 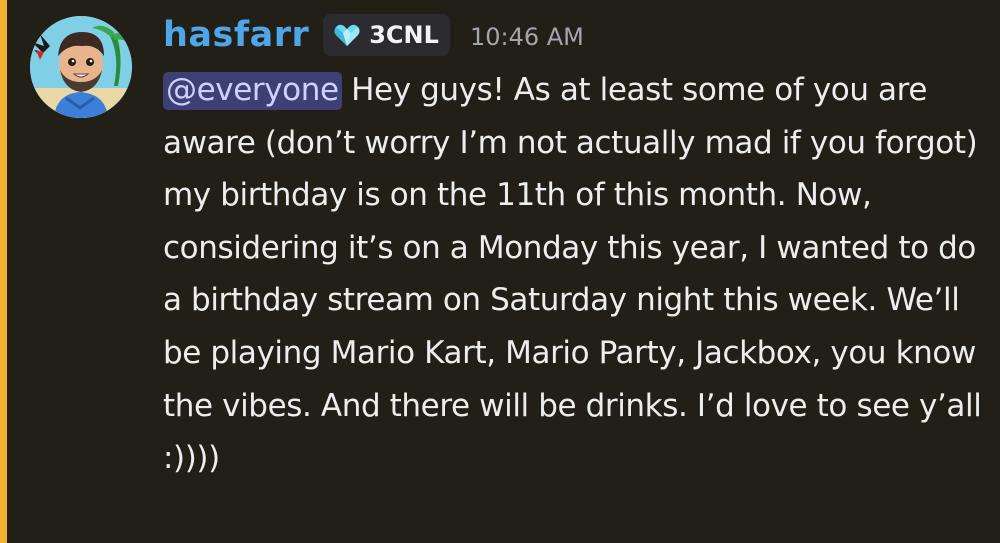 I want to click on diamond-heart-icon, so click(x=347, y=35).